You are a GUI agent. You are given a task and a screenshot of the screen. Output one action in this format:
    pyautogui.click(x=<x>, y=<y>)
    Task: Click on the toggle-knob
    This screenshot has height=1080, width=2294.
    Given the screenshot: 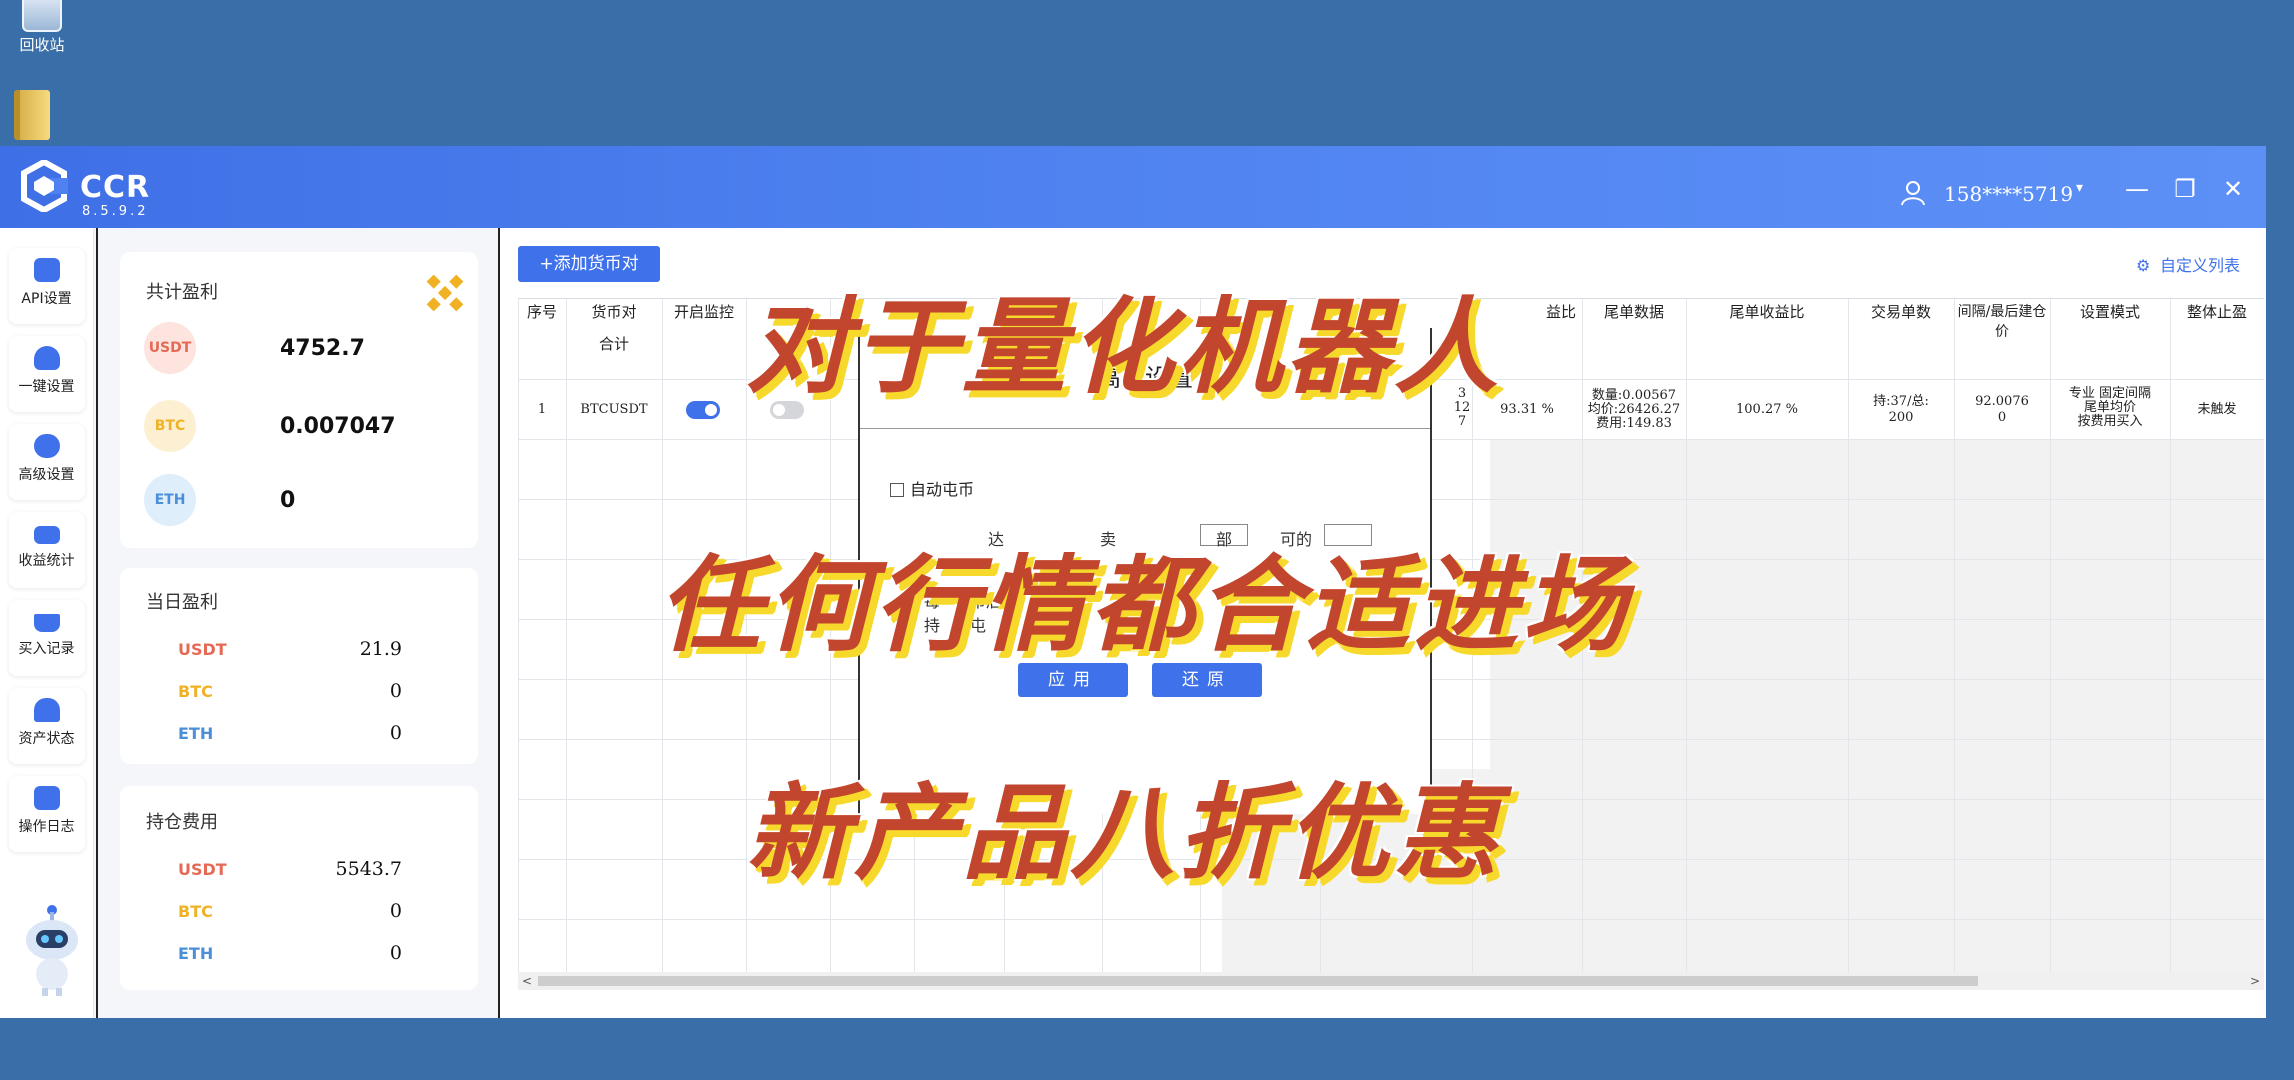 What is the action you would take?
    pyautogui.click(x=711, y=410)
    